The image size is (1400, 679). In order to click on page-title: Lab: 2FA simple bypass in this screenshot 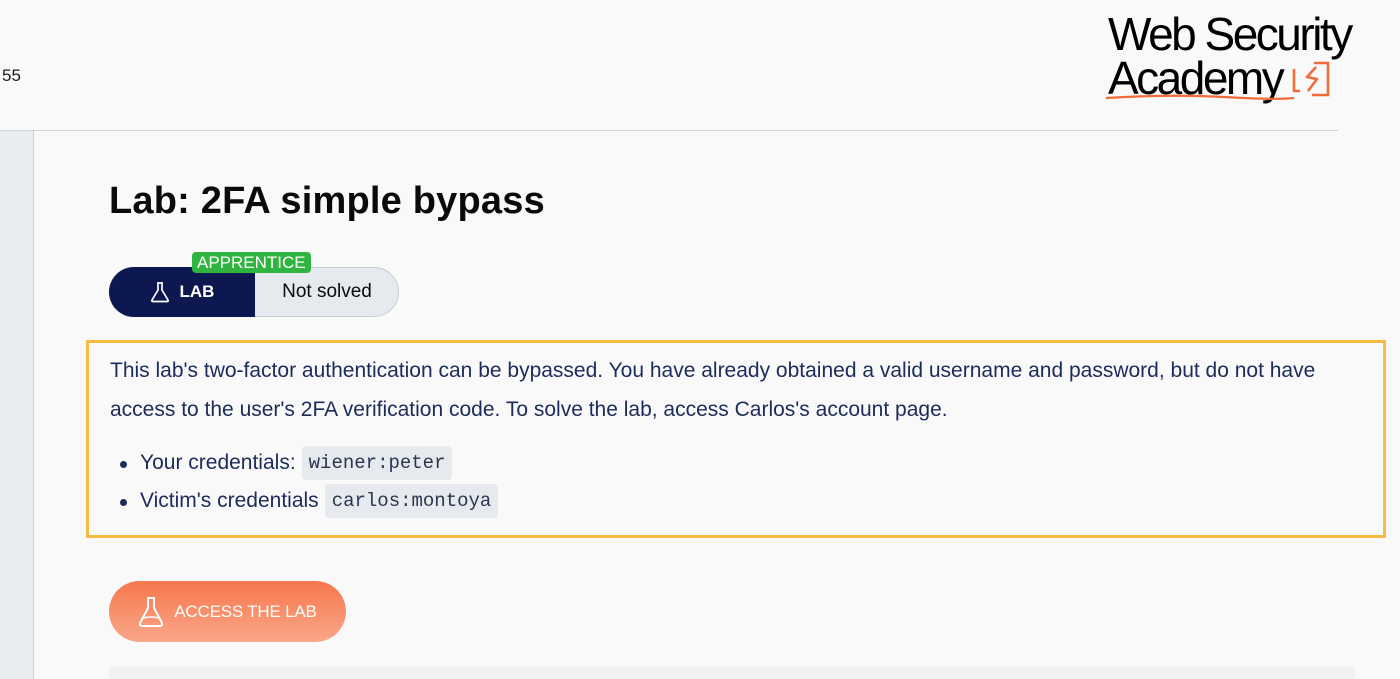, I will do `click(327, 201)`.